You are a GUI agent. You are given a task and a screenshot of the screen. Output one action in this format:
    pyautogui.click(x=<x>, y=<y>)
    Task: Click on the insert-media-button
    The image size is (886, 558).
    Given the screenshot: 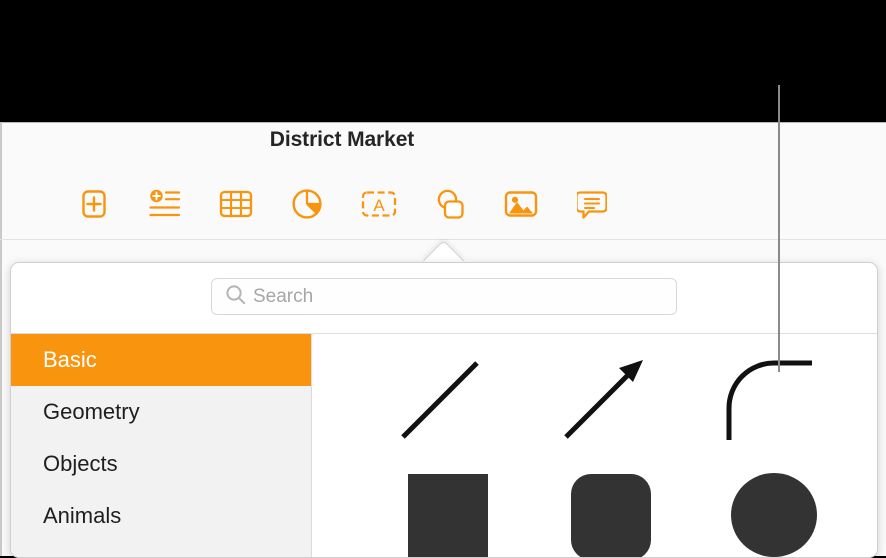 What is the action you would take?
    pyautogui.click(x=521, y=204)
    